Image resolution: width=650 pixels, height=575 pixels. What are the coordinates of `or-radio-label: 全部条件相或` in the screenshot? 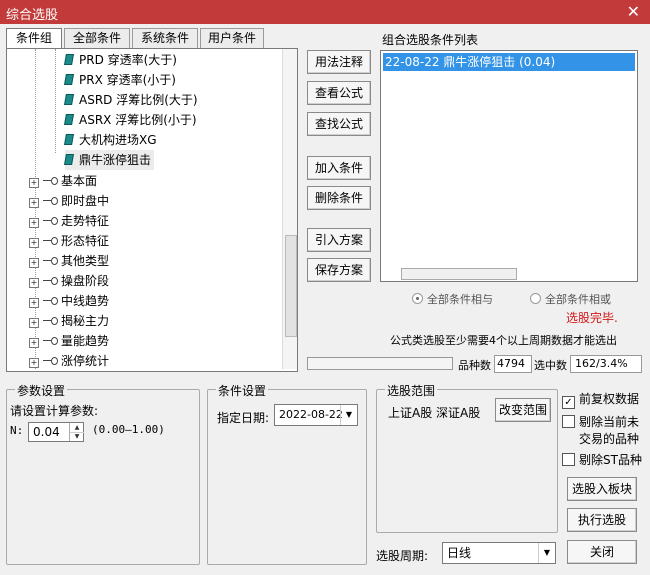 It's located at (578, 299).